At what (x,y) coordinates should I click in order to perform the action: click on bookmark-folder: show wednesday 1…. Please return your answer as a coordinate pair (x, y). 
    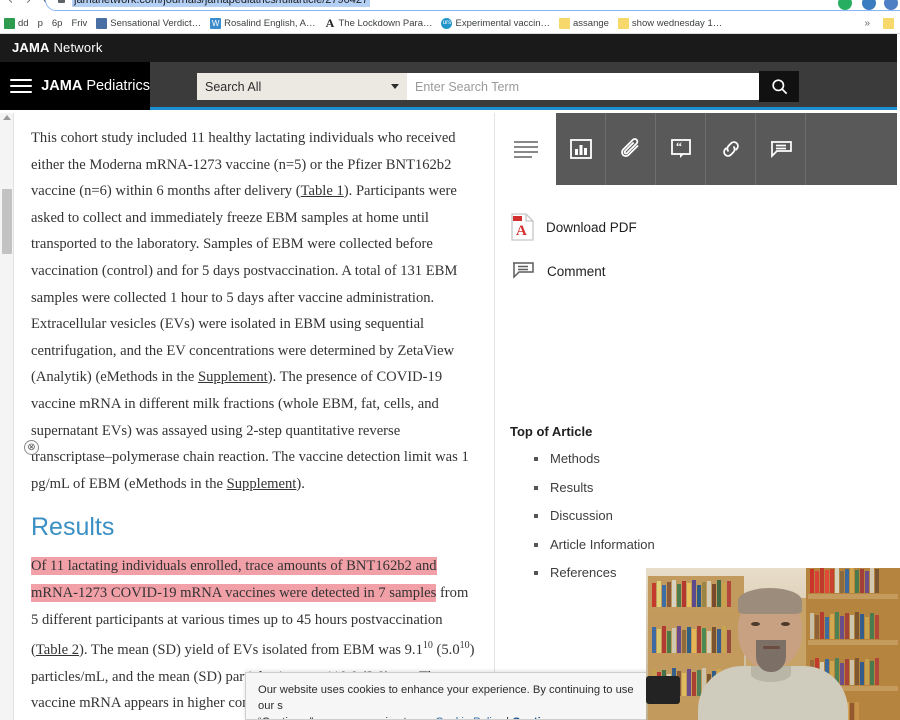
    Looking at the image, I should click on (669, 23).